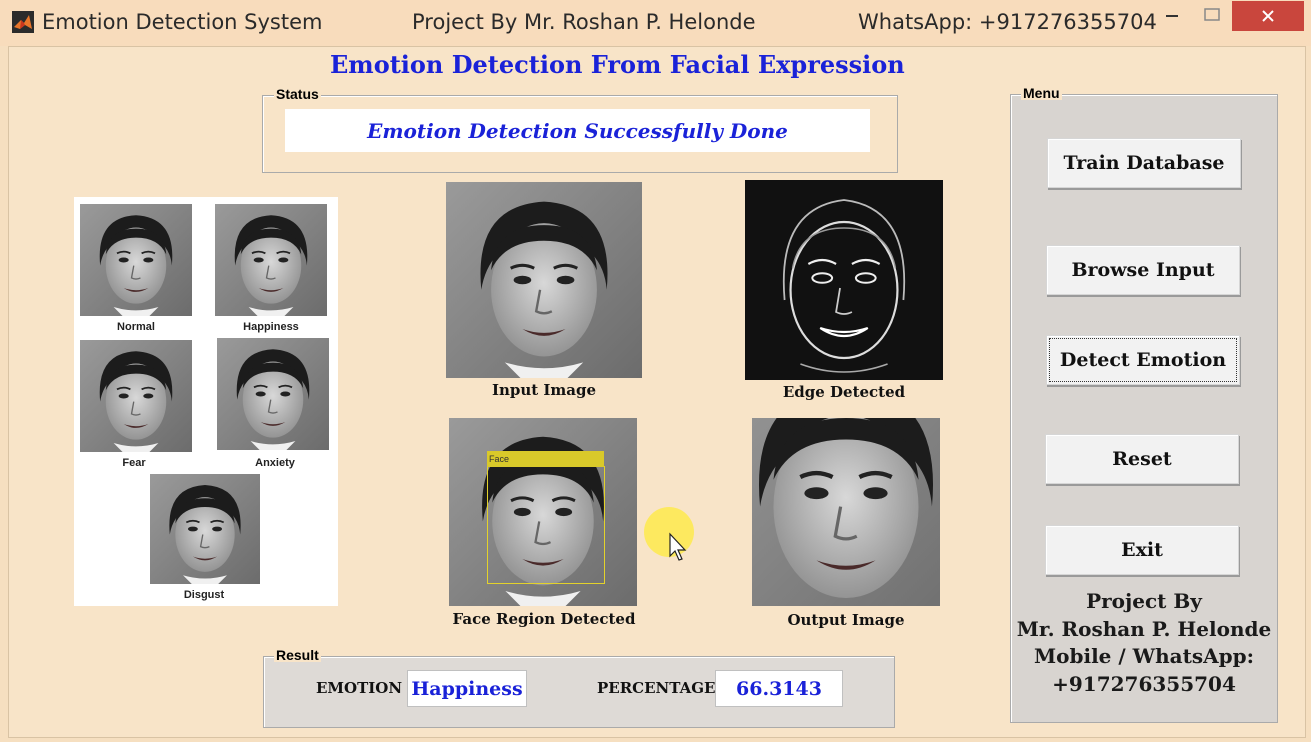  I want to click on detect-emotion-button: Detect Emotion, so click(1143, 360).